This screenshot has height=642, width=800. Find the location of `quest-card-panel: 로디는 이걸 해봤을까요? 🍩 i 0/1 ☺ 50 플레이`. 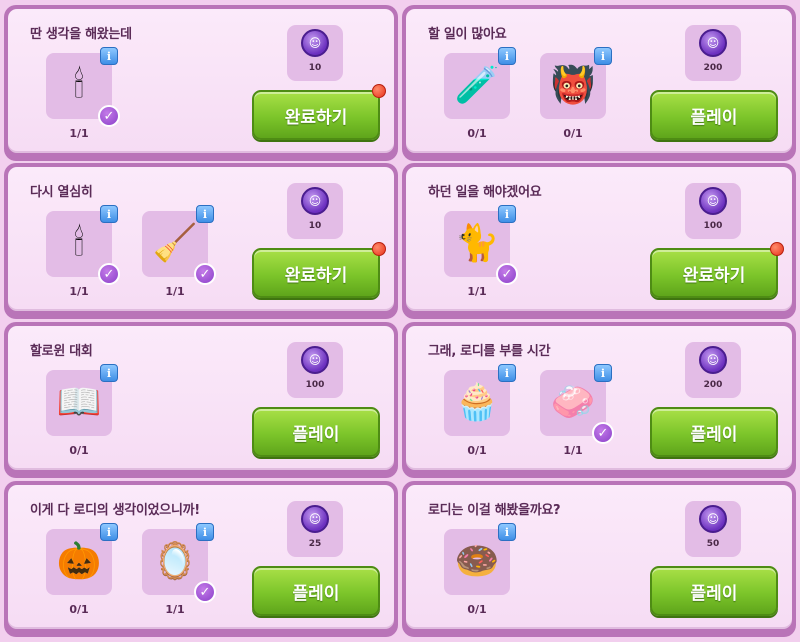

quest-card-panel: 로디는 이걸 해봤을까요? 🍩 i 0/1 ☺ 50 플레이 is located at coordinates (599, 557).